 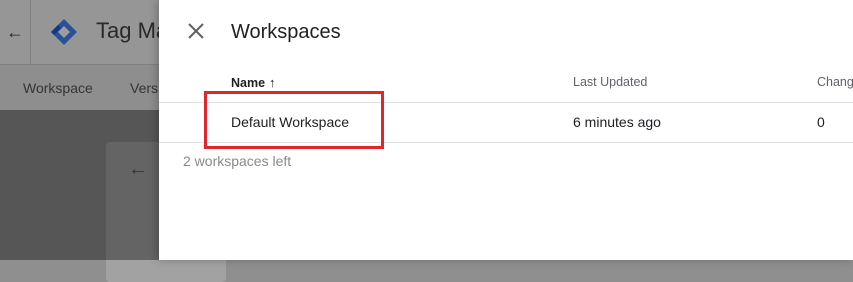 What do you see at coordinates (196, 31) in the screenshot?
I see `close-icon` at bounding box center [196, 31].